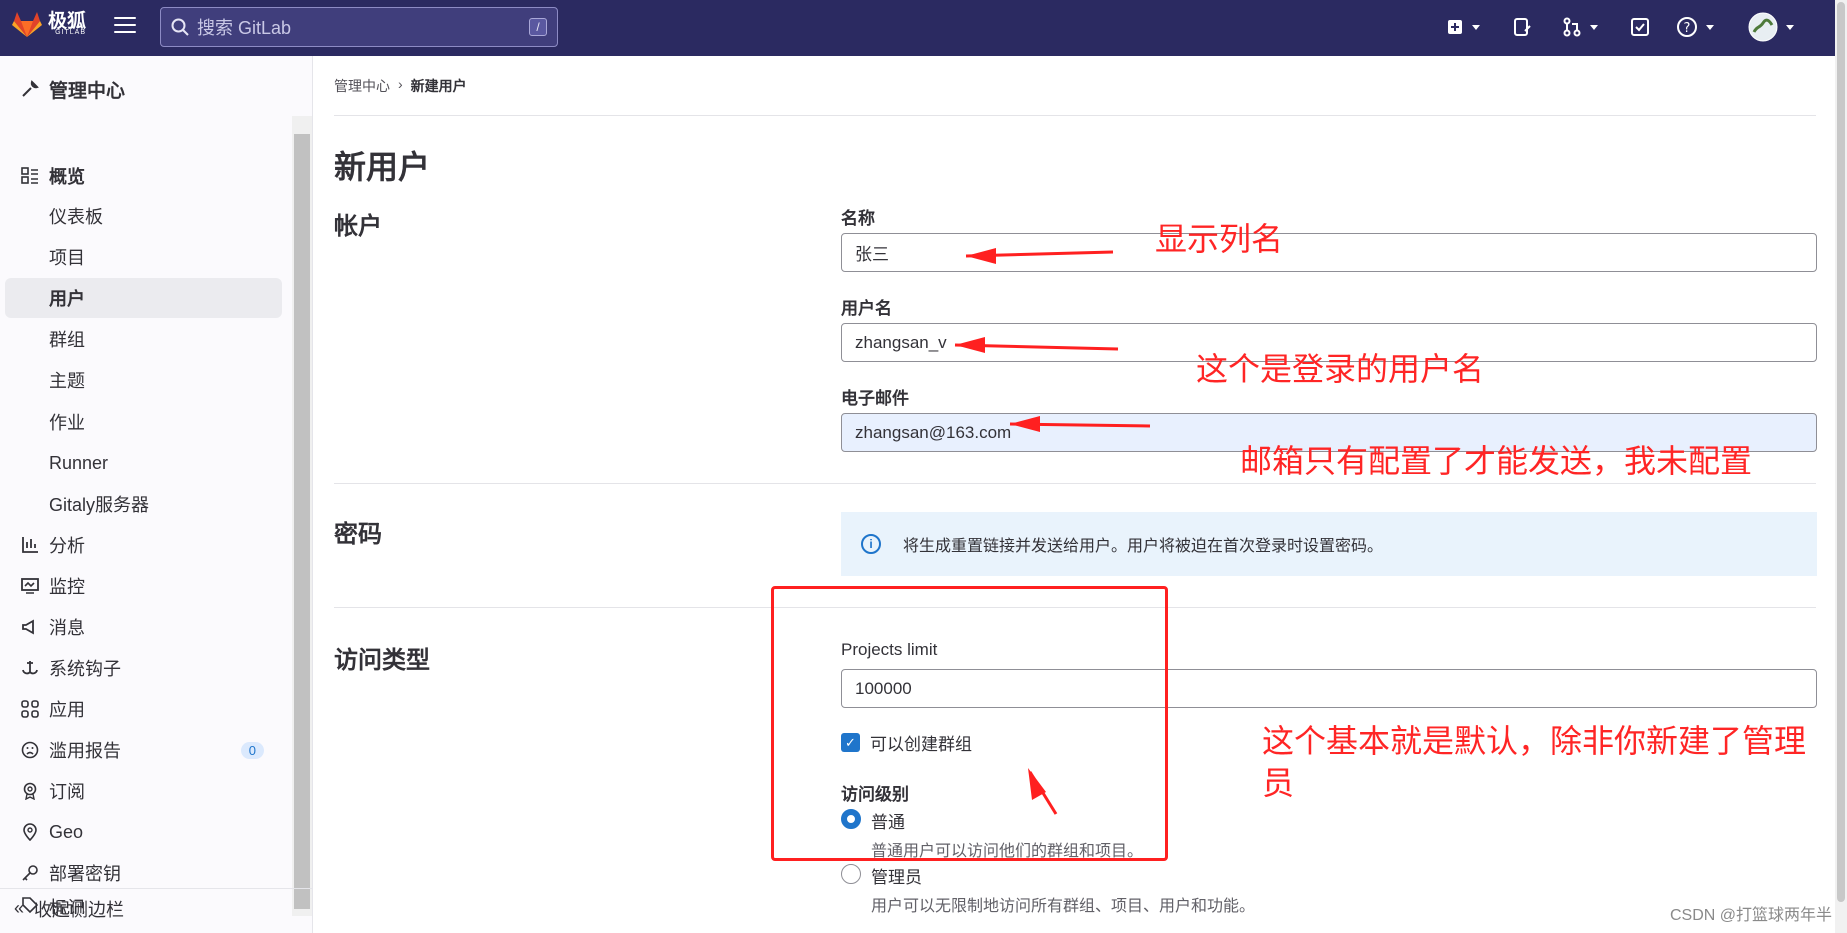 The width and height of the screenshot is (1847, 933). Describe the element at coordinates (1219, 239) in the screenshot. I see `annotation-name: 显示列名` at that location.